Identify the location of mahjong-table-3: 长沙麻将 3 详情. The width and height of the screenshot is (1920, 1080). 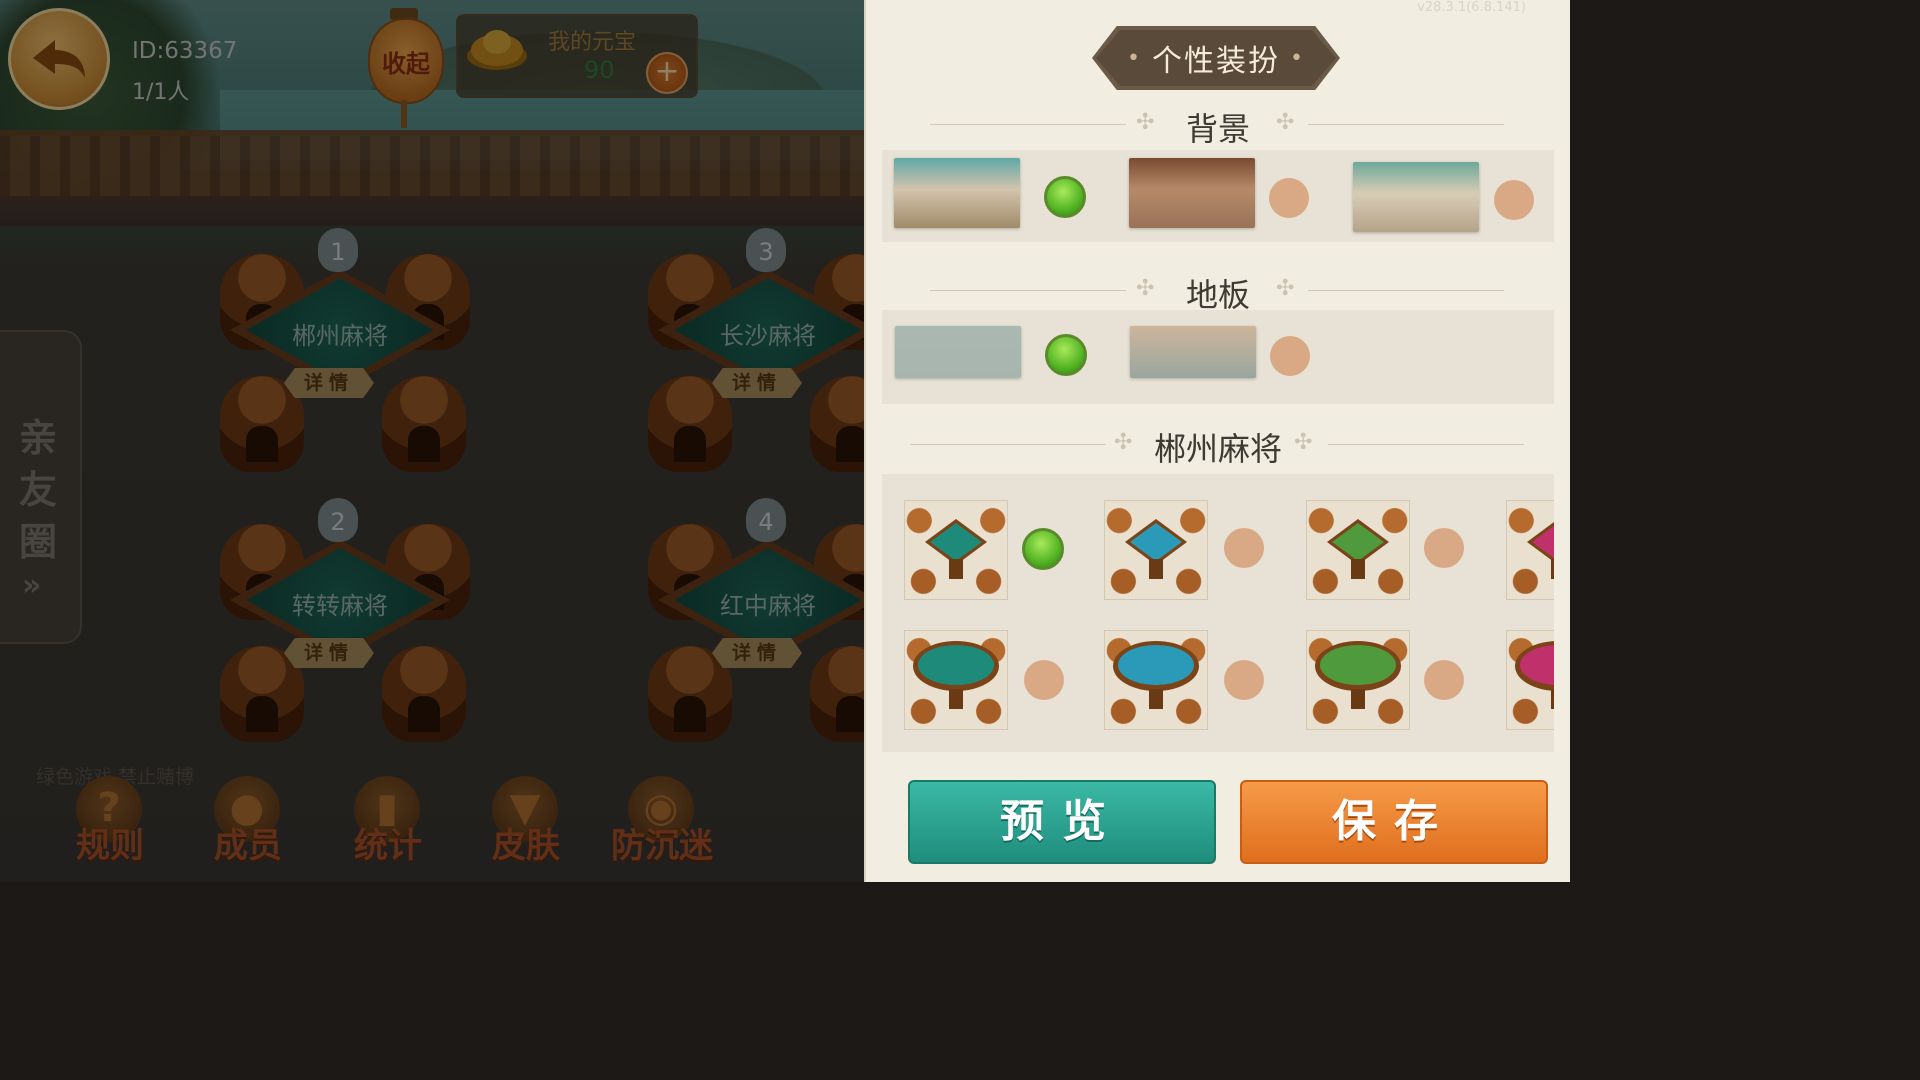
(751, 349).